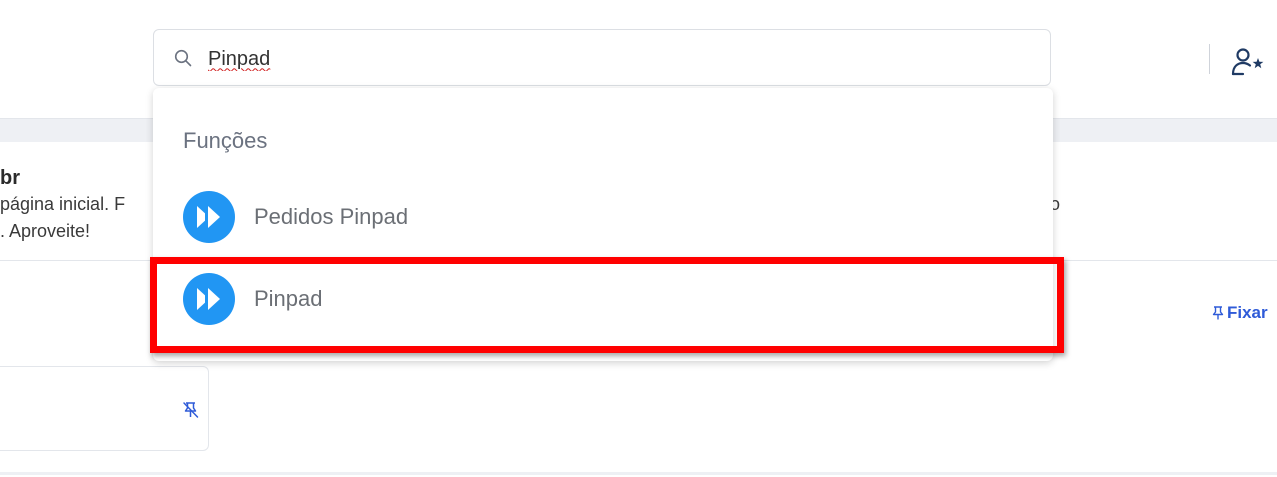  I want to click on result-item-pinpad: Pinpad, so click(603, 299).